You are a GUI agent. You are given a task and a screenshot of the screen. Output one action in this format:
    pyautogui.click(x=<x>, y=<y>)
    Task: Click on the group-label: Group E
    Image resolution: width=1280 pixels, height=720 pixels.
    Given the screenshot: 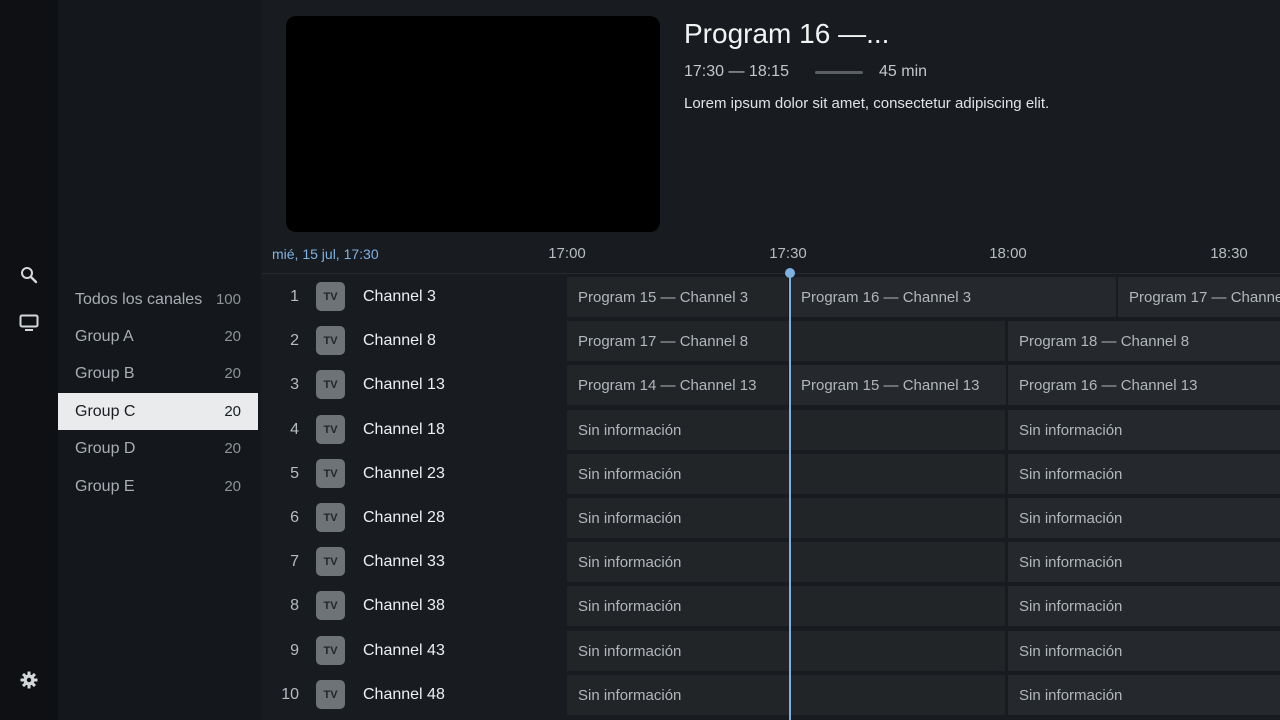 What is the action you would take?
    pyautogui.click(x=105, y=486)
    